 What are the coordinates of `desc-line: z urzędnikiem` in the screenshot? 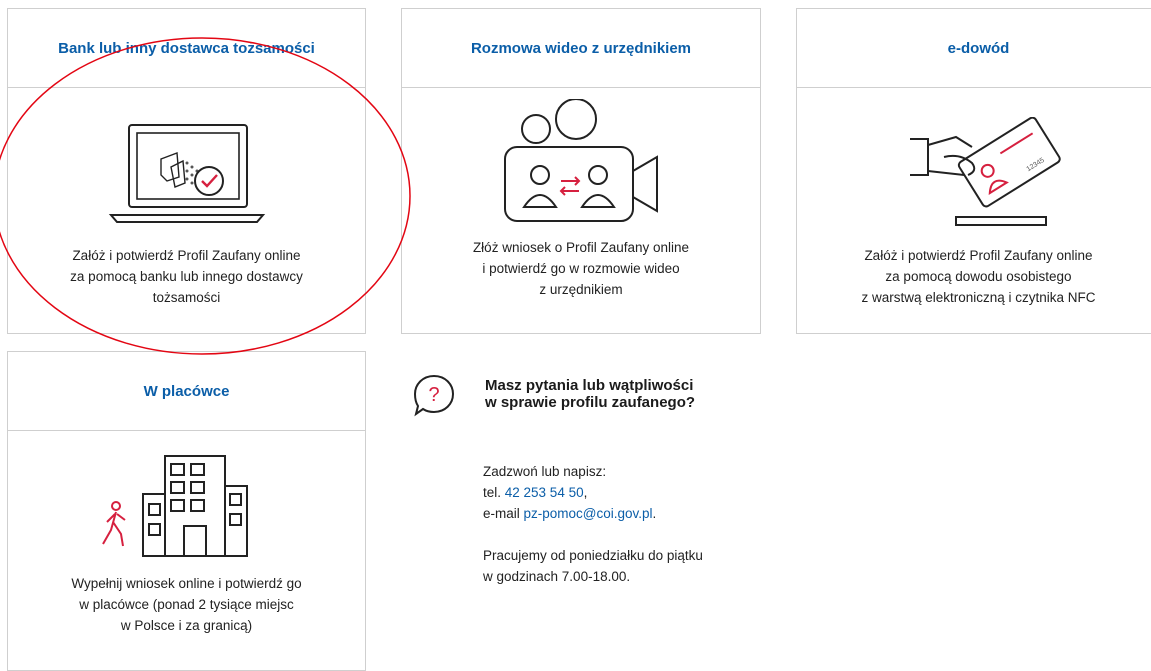 It's located at (581, 289).